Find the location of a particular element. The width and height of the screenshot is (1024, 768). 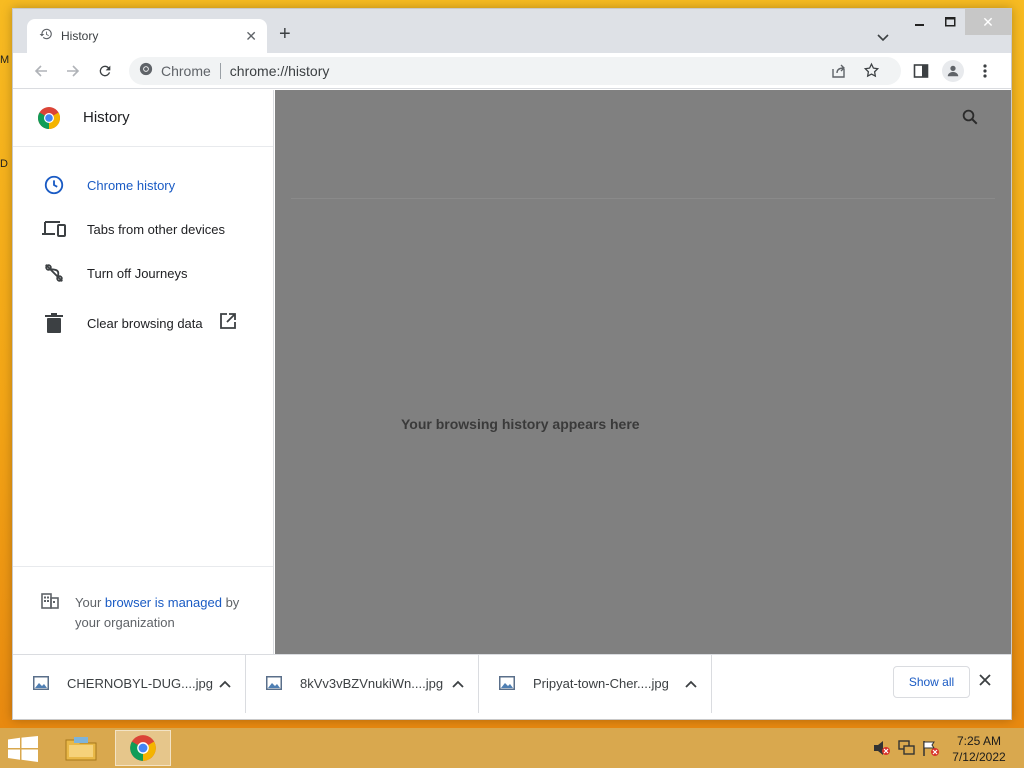

sidebar-item-turn-off-journeys: Turn off Journeys is located at coordinates (143, 273).